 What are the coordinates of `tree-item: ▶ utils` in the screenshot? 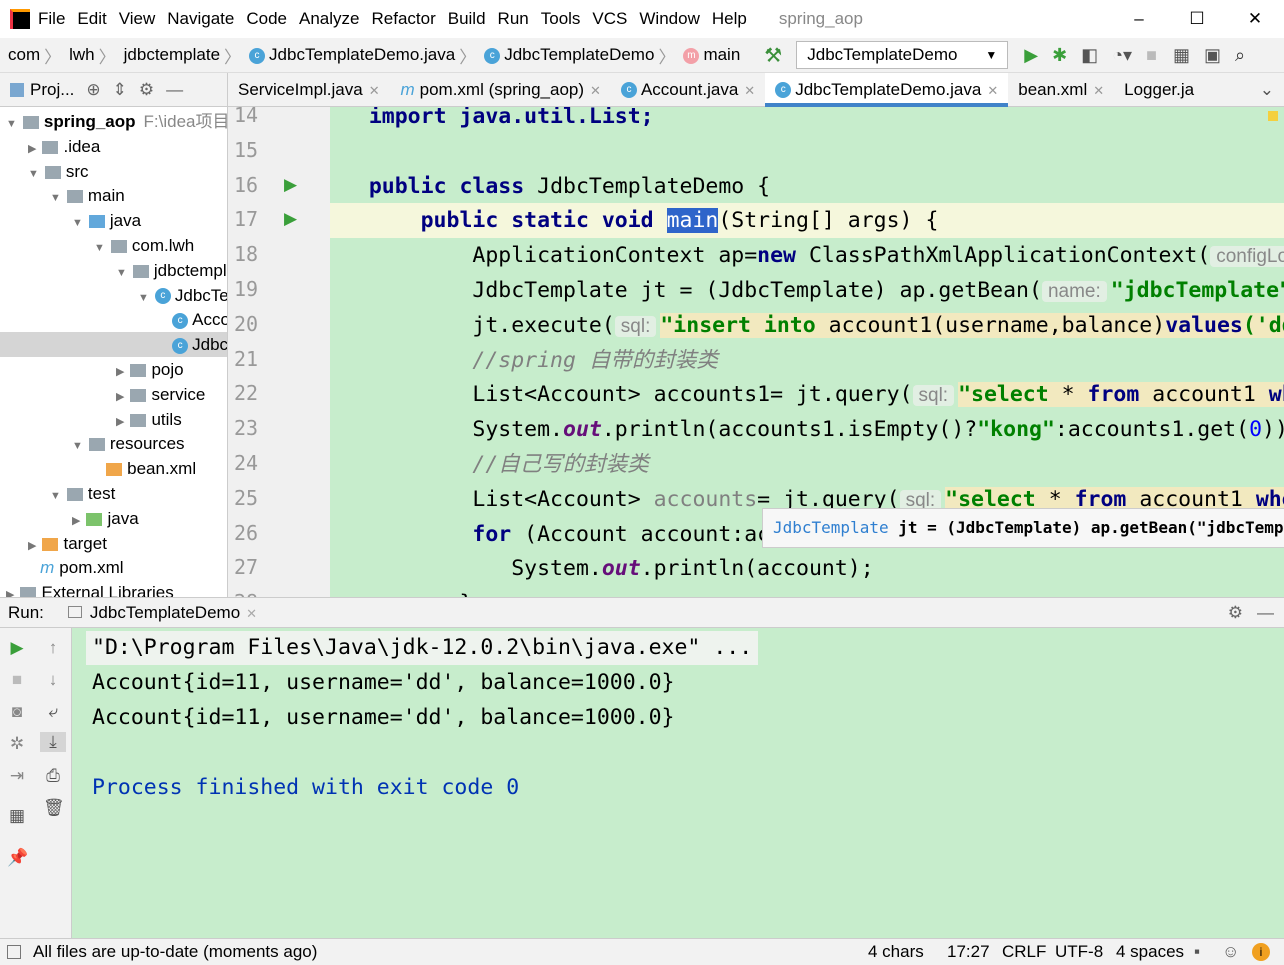 It's located at (149, 419).